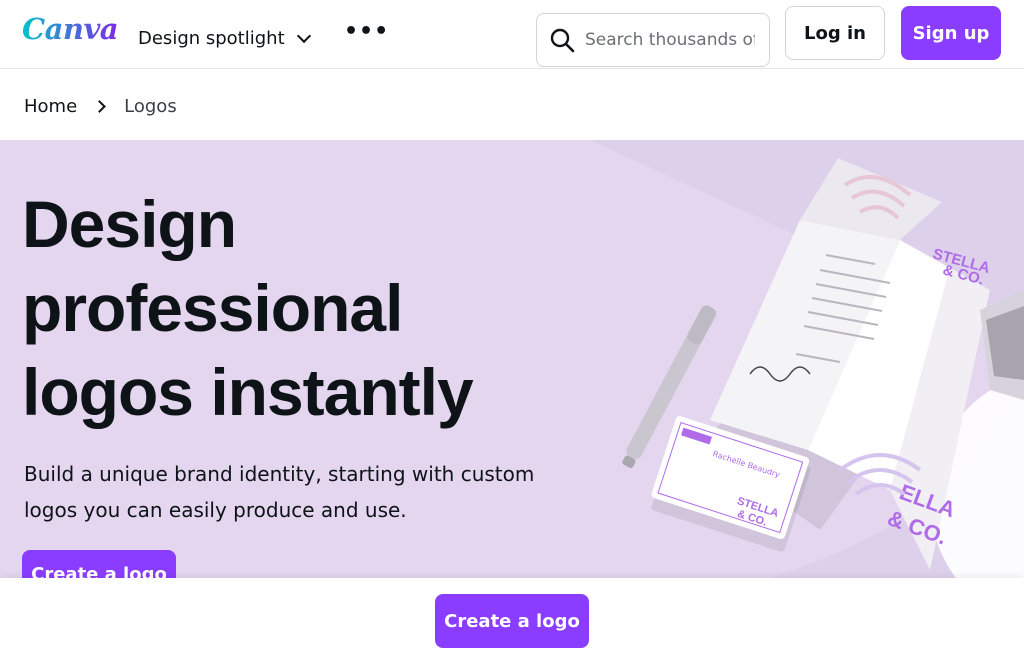  I want to click on search-box, so click(653, 40).